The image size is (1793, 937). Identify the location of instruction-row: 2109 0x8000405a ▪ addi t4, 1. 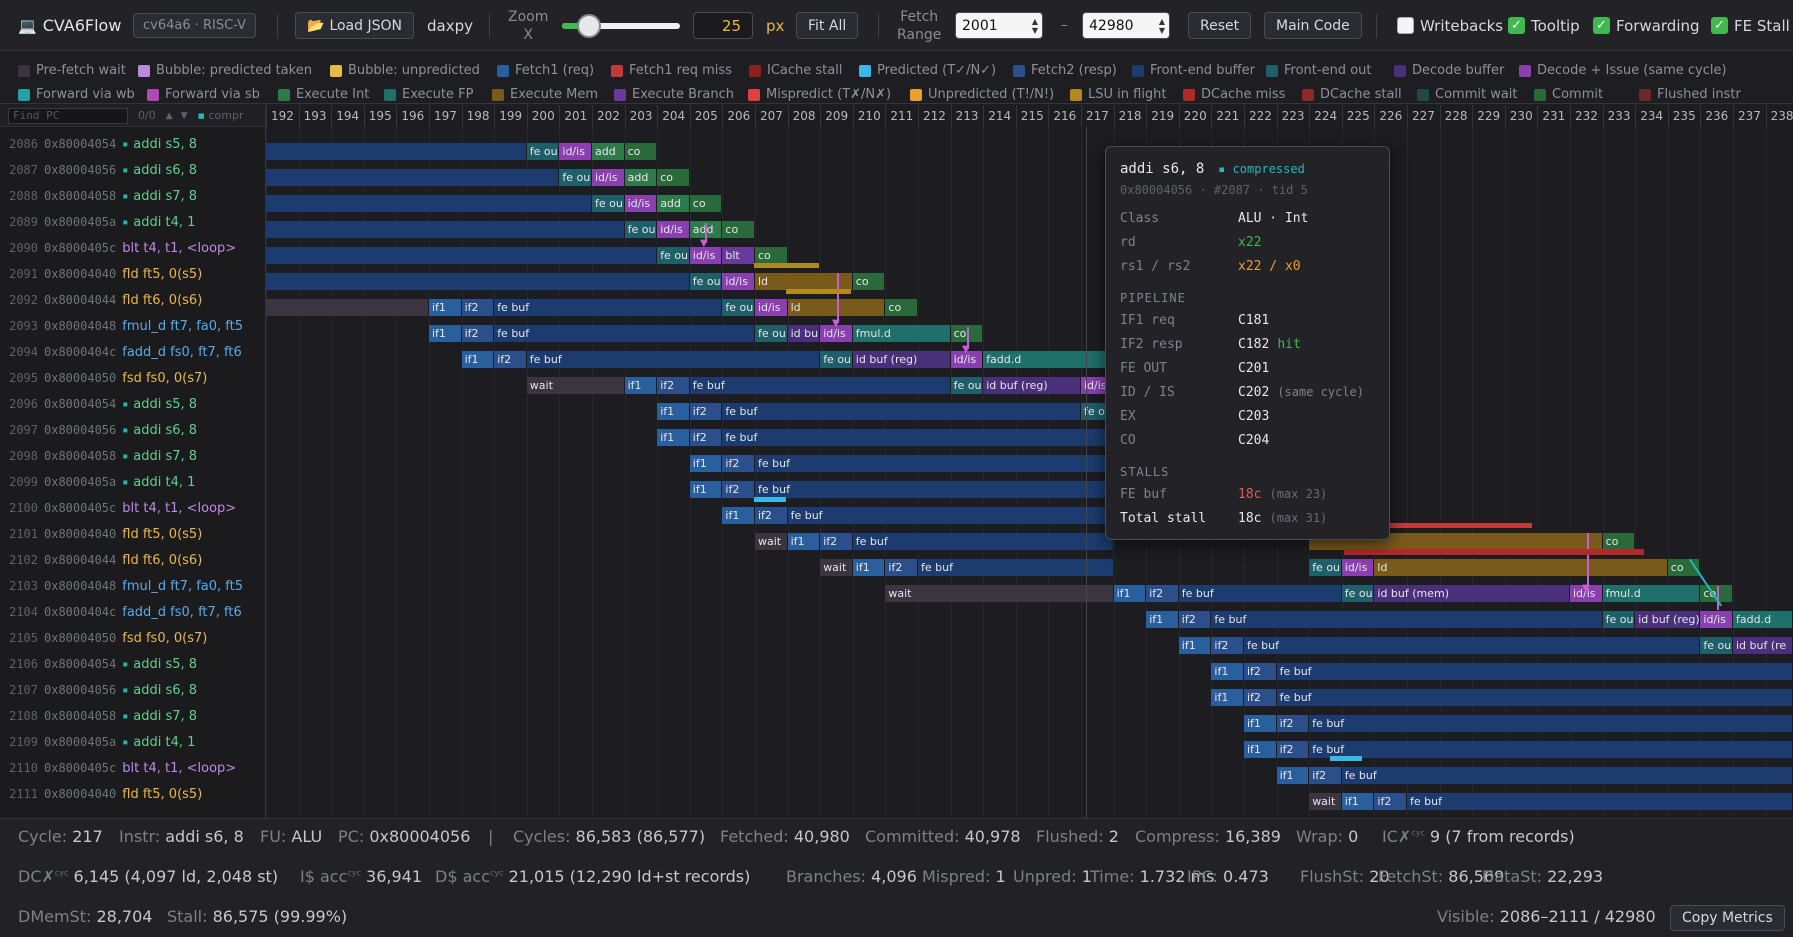
(132, 742).